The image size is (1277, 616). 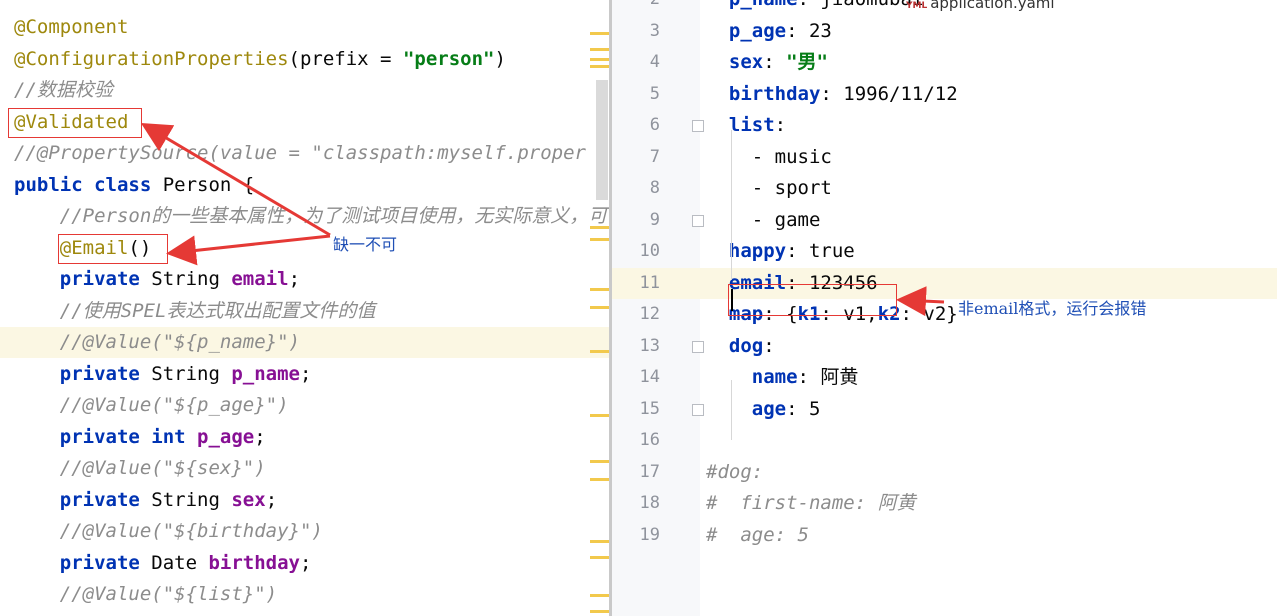 What do you see at coordinates (305, 594) in the screenshot?
I see `code-line: //@Value("${list}")` at bounding box center [305, 594].